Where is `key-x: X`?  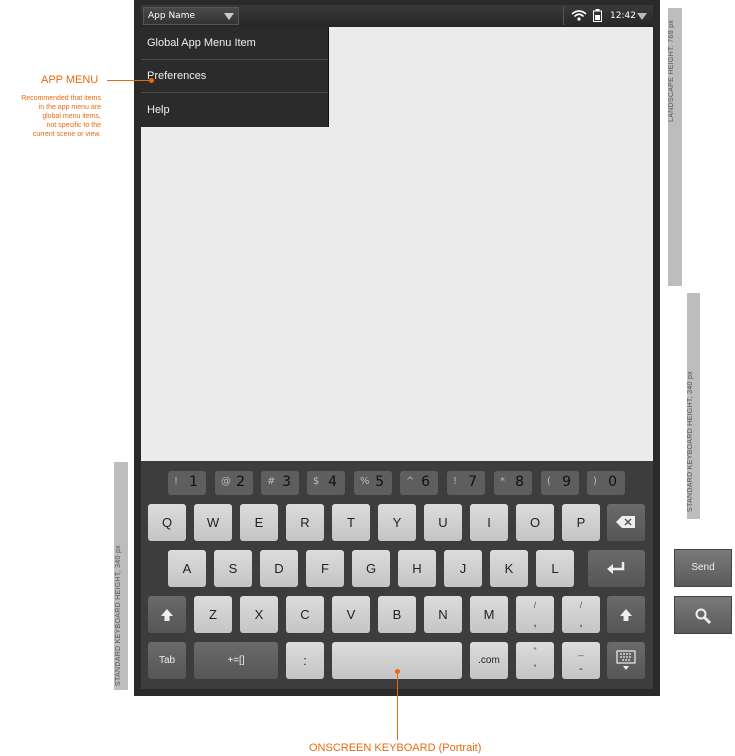 key-x: X is located at coordinates (259, 614).